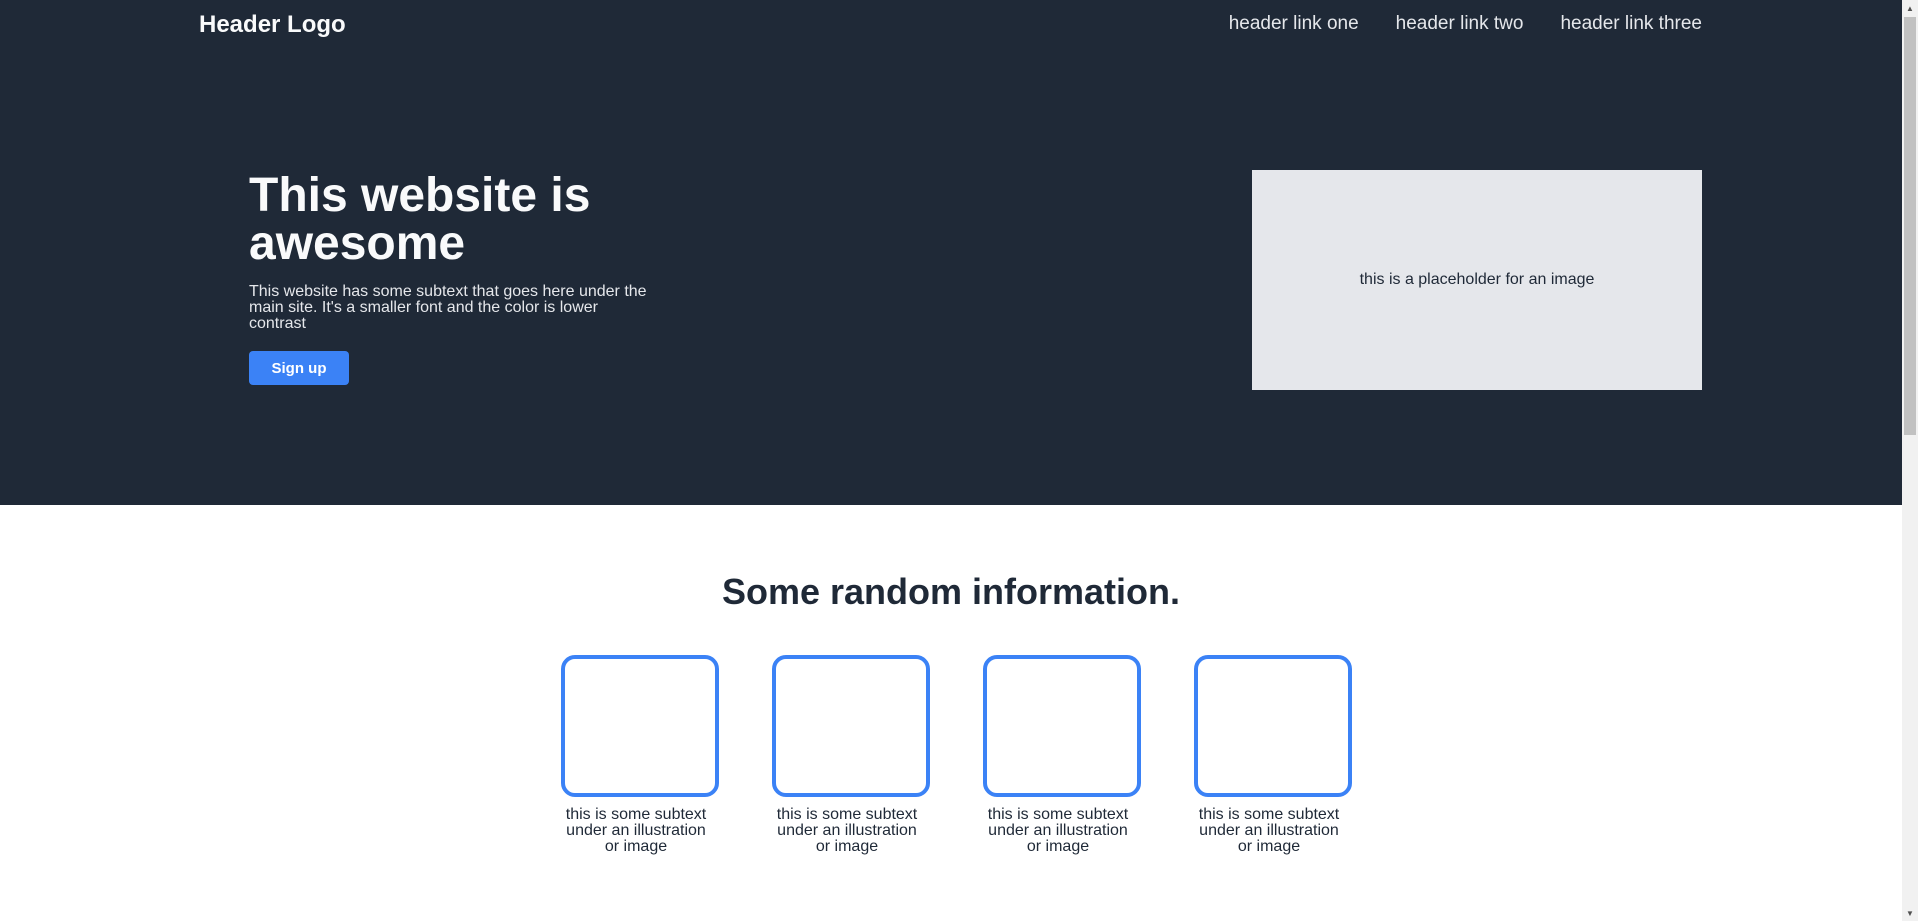  Describe the element at coordinates (1460, 24) in the screenshot. I see `header-link-two: header link two` at that location.